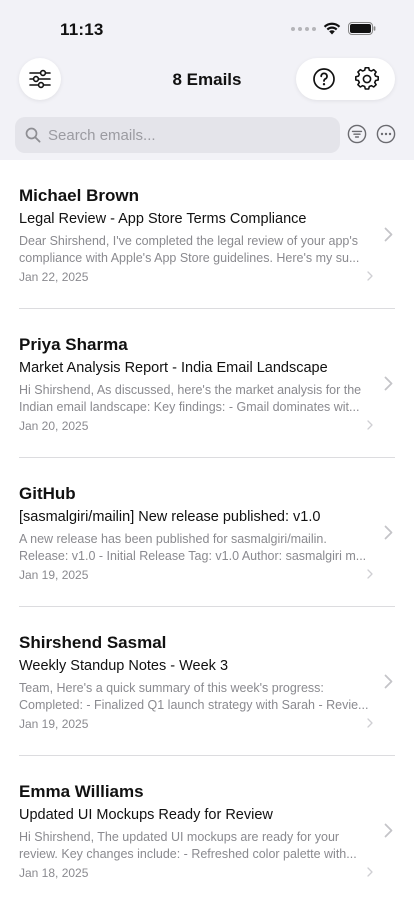 The image size is (414, 900). Describe the element at coordinates (33, 135) in the screenshot. I see `search-icon` at that location.